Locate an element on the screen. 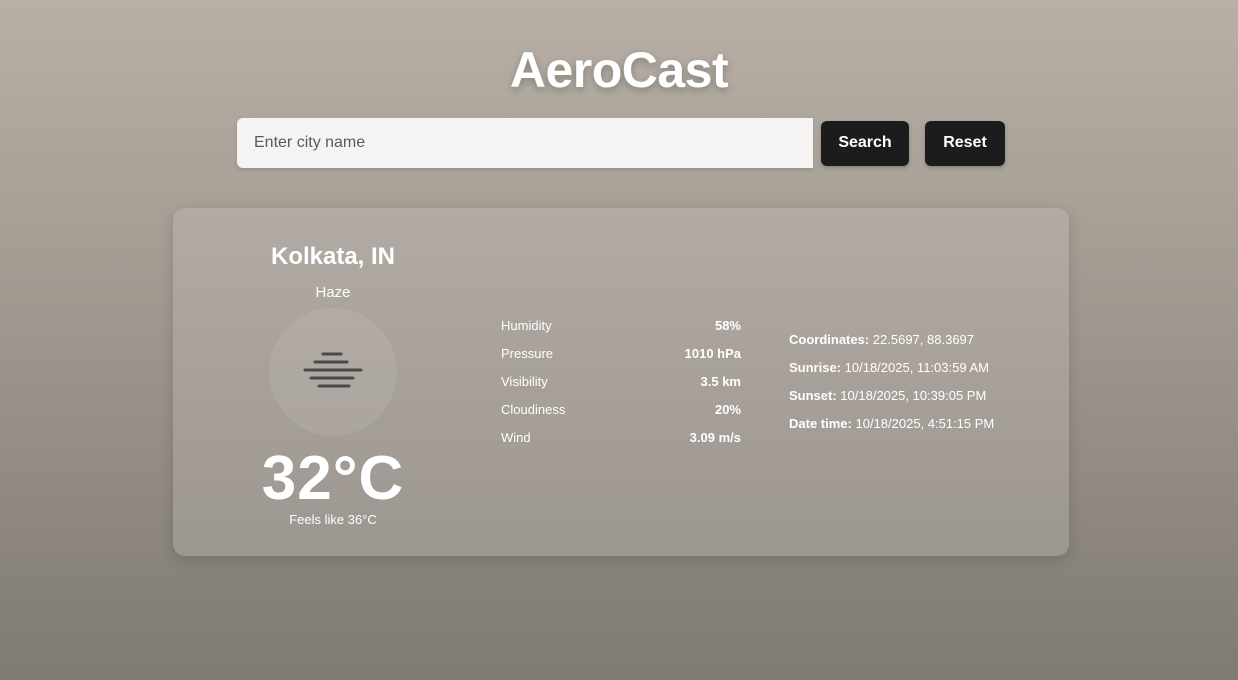 The height and width of the screenshot is (680, 1238). stat-value: 3.09 m/s is located at coordinates (715, 437).